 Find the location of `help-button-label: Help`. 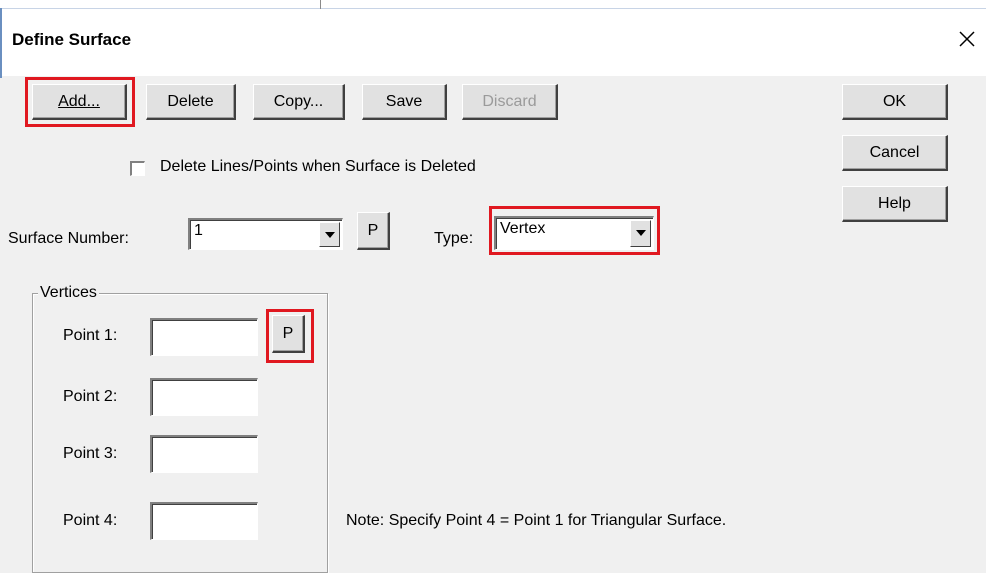

help-button-label: Help is located at coordinates (894, 203).